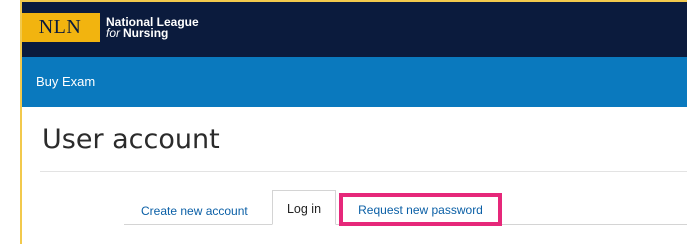  I want to click on logo-line2: for Nursing, so click(152, 33).